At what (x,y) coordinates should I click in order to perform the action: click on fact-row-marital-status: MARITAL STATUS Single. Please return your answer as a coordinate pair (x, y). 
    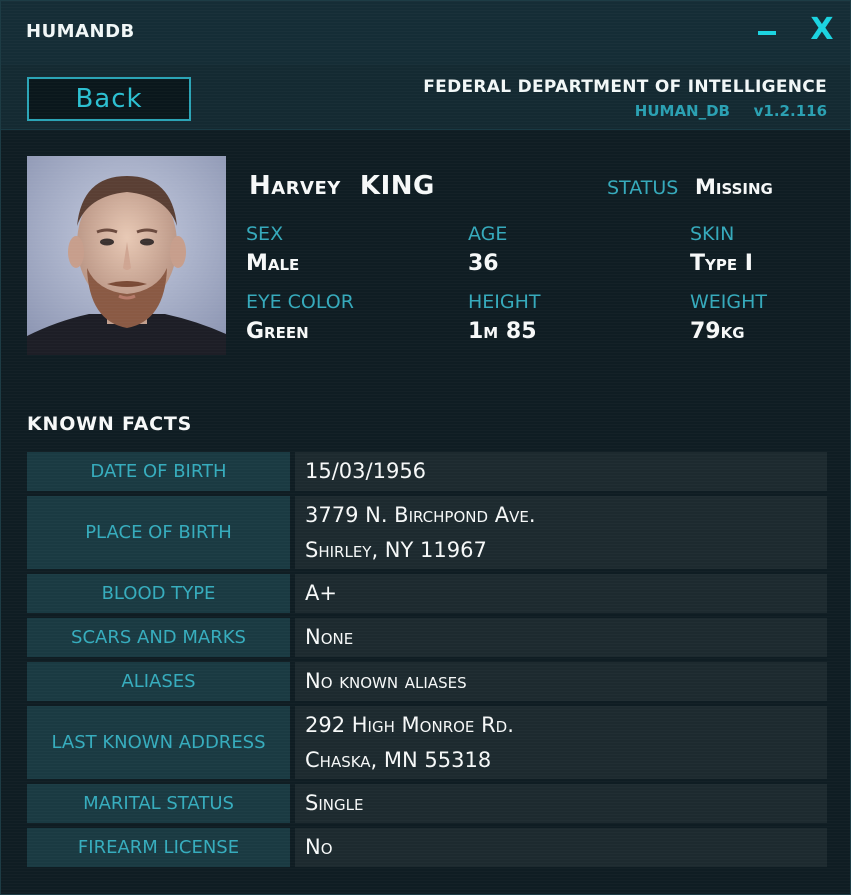
    Looking at the image, I should click on (427, 803).